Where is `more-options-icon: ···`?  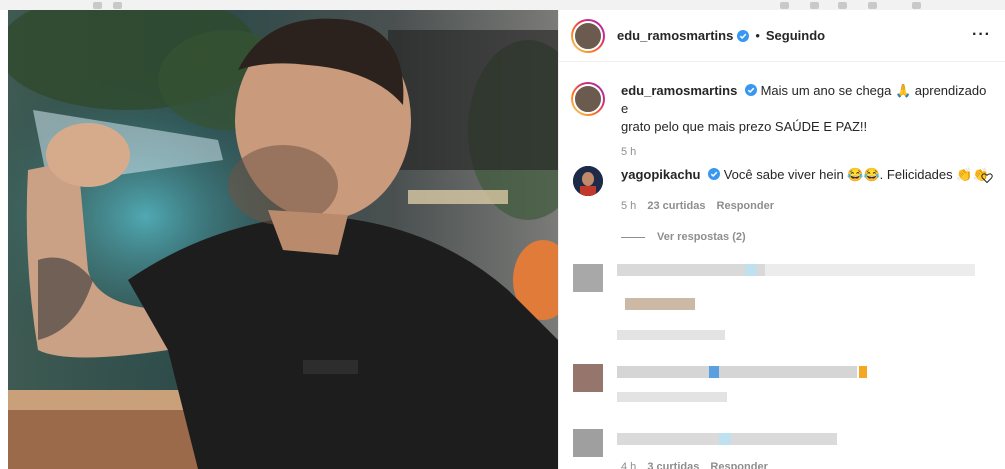 more-options-icon: ··· is located at coordinates (981, 35).